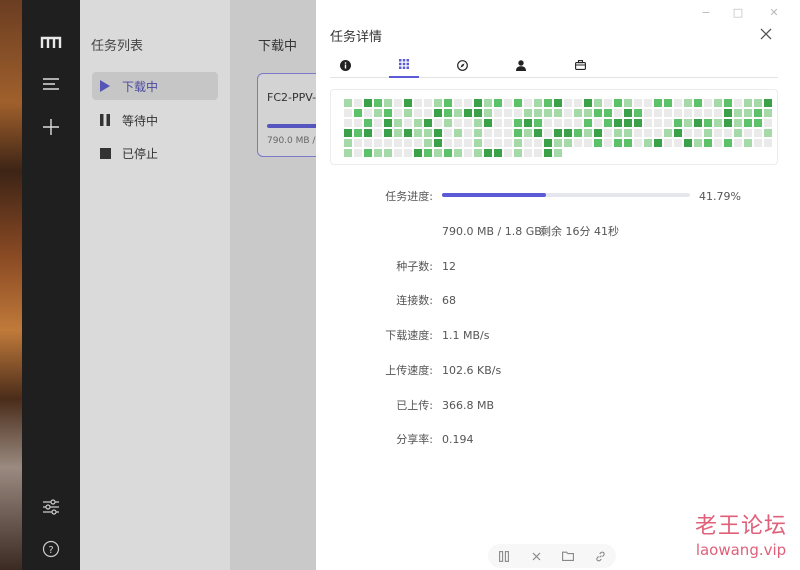  What do you see at coordinates (580, 65) in the screenshot?
I see `tracker-icon` at bounding box center [580, 65].